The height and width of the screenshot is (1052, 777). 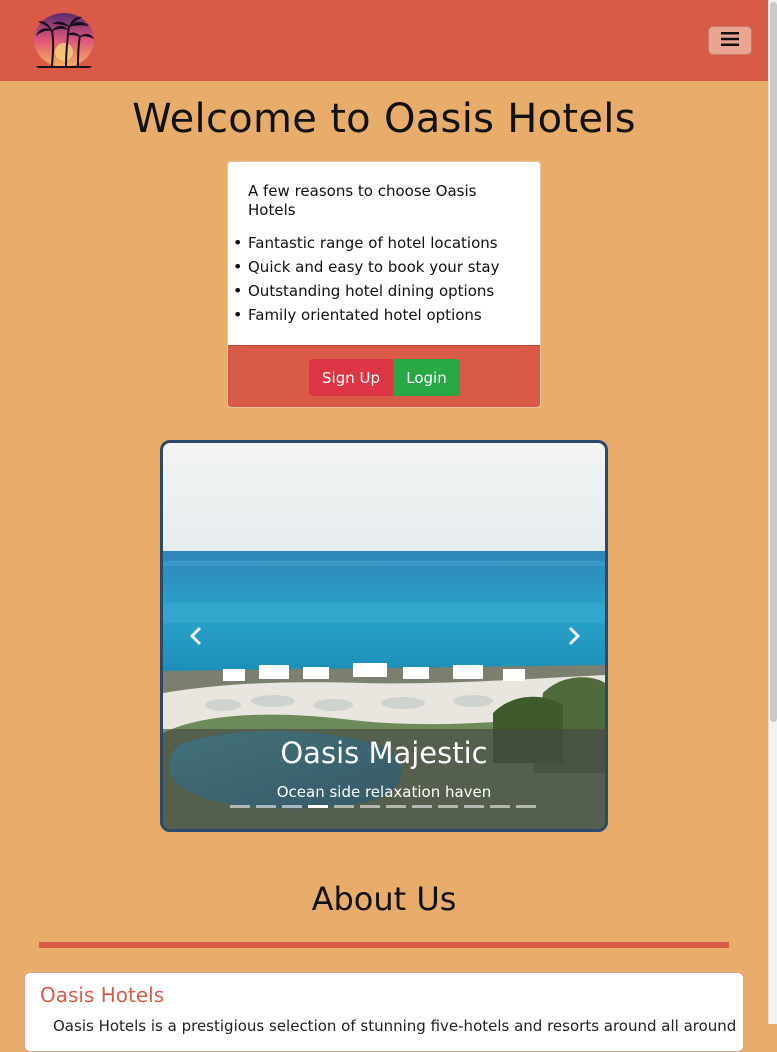 I want to click on carousel-next-button, so click(x=574, y=638).